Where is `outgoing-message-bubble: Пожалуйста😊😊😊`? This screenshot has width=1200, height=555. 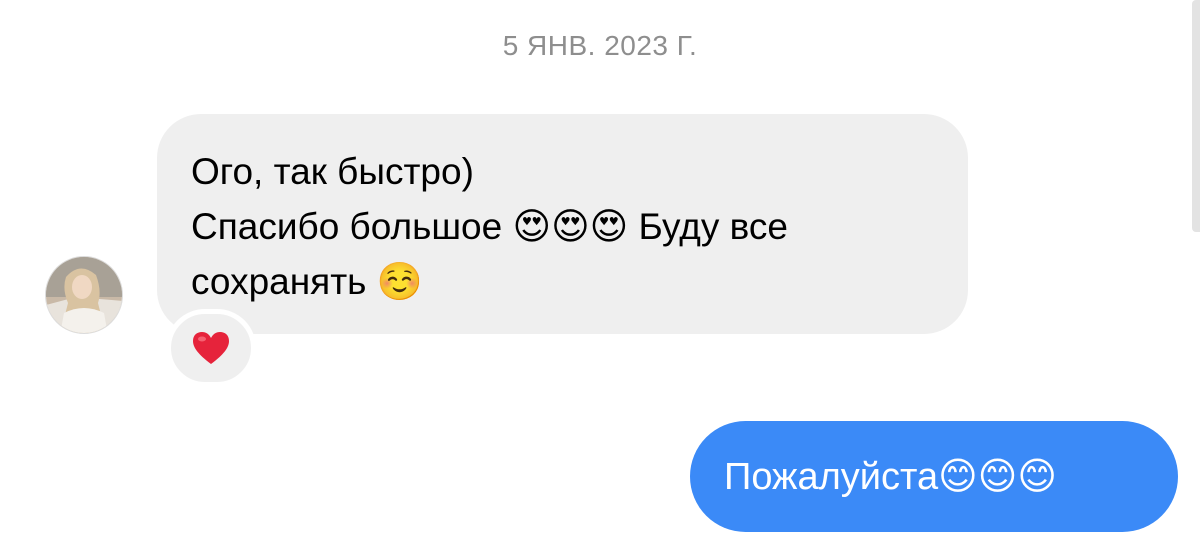
outgoing-message-bubble: Пожалуйста😊😊😊 is located at coordinates (934, 476).